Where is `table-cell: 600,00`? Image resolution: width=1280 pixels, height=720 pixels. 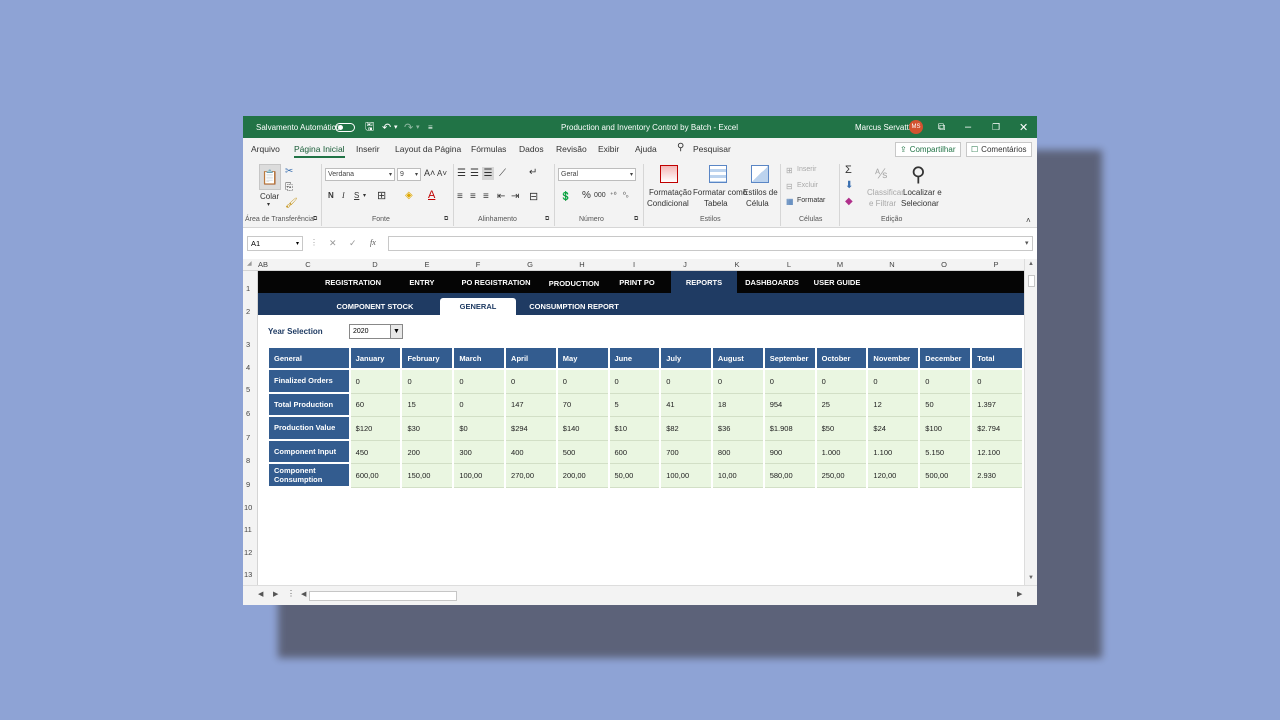
table-cell: 600,00 is located at coordinates (375, 476).